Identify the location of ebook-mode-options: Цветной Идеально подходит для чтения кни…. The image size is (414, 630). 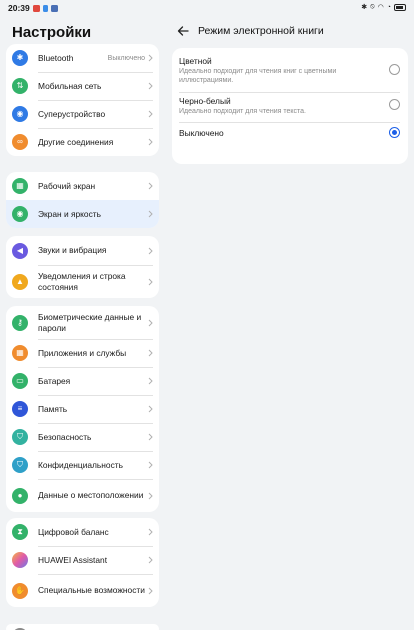
(290, 106).